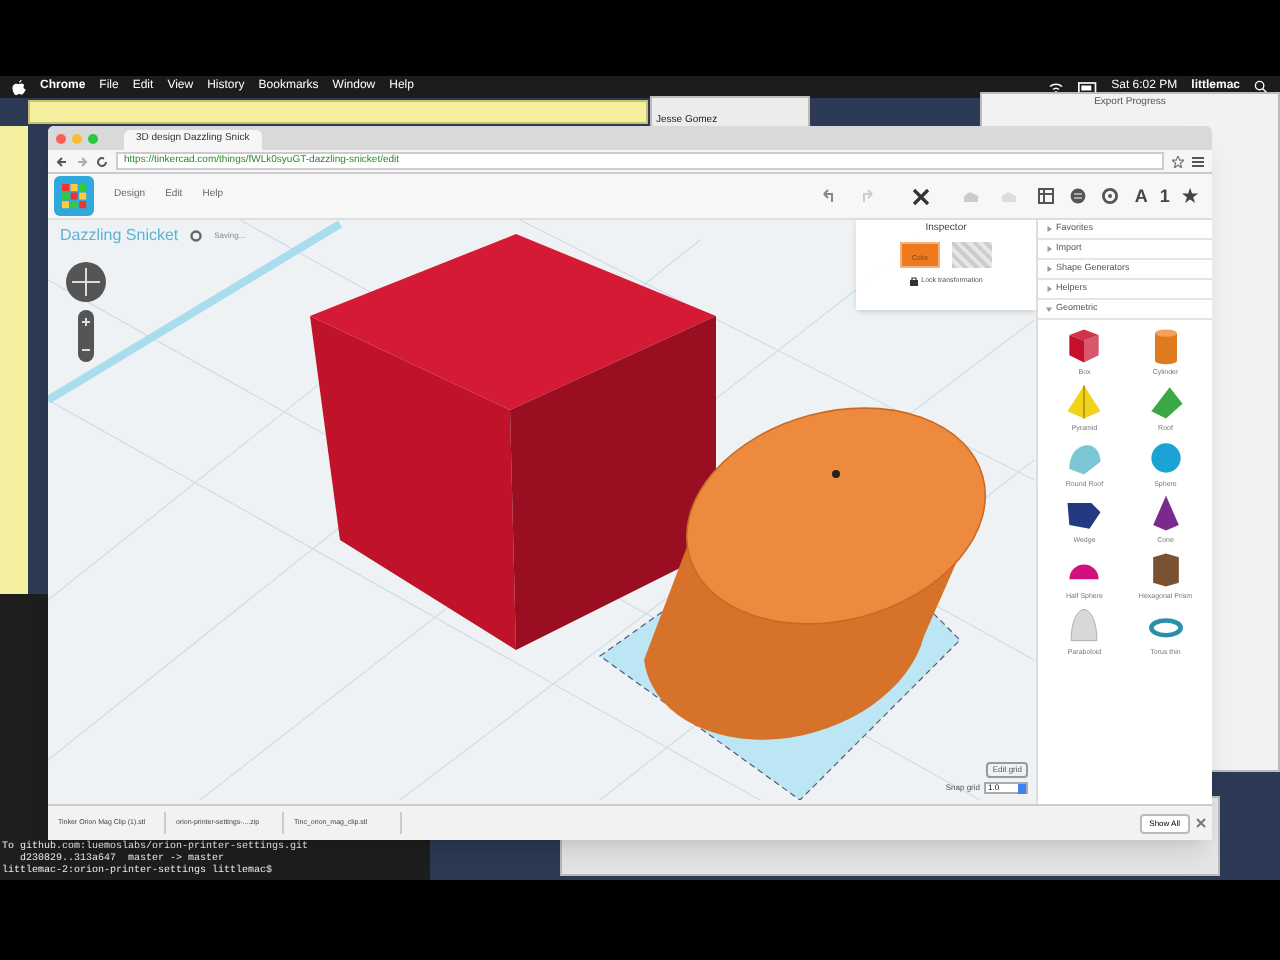 The width and height of the screenshot is (1280, 960). What do you see at coordinates (913, 280) in the screenshot?
I see `lock-icon` at bounding box center [913, 280].